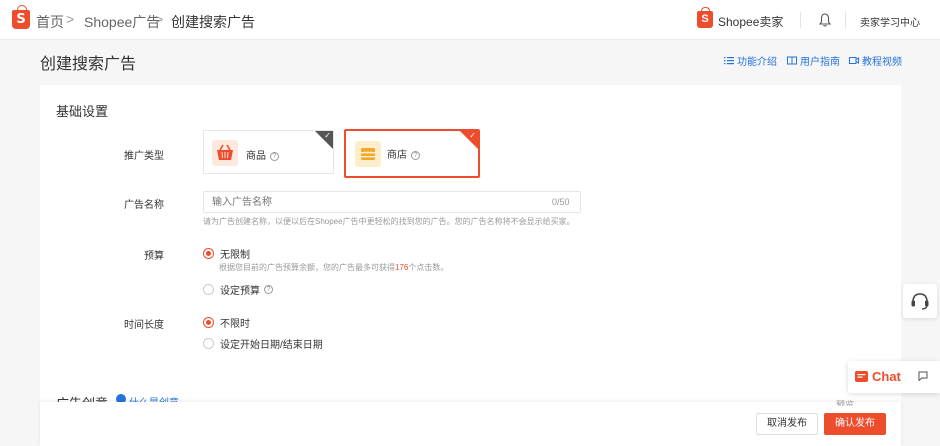 The image size is (940, 446). I want to click on book-icon, so click(792, 60).